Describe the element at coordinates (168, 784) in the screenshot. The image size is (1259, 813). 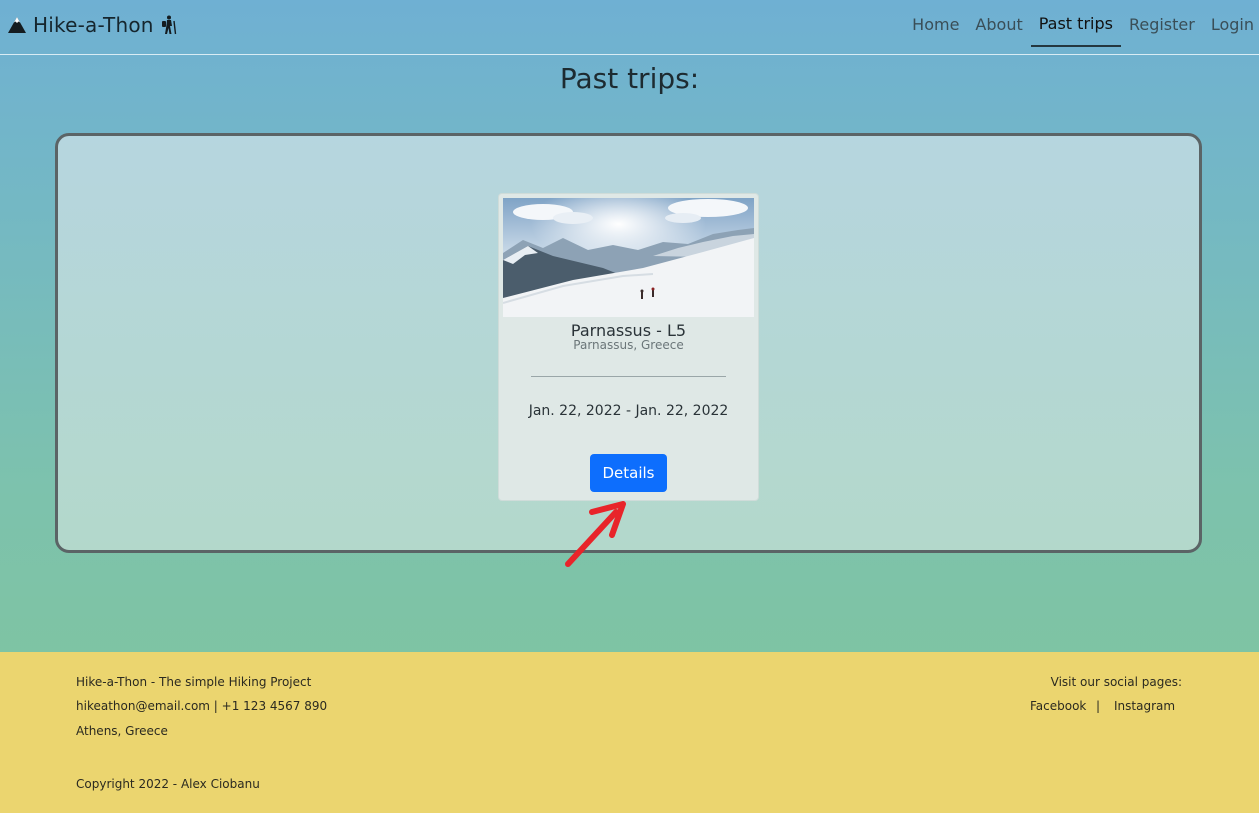
I see `footer-copyright: Copyright 2022 - Alex Ciobanu` at that location.